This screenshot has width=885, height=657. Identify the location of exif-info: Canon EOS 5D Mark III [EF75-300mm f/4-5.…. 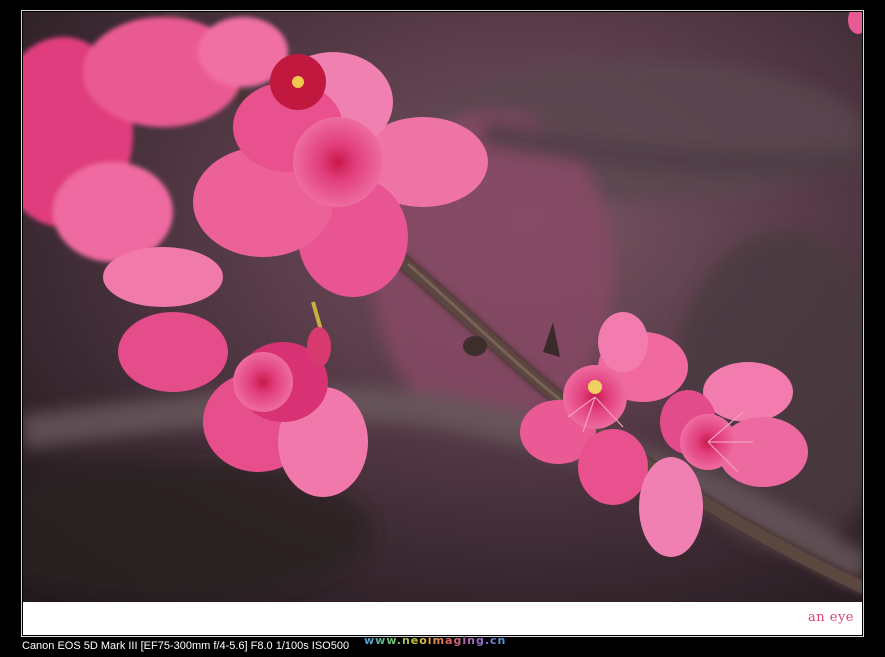
(186, 646).